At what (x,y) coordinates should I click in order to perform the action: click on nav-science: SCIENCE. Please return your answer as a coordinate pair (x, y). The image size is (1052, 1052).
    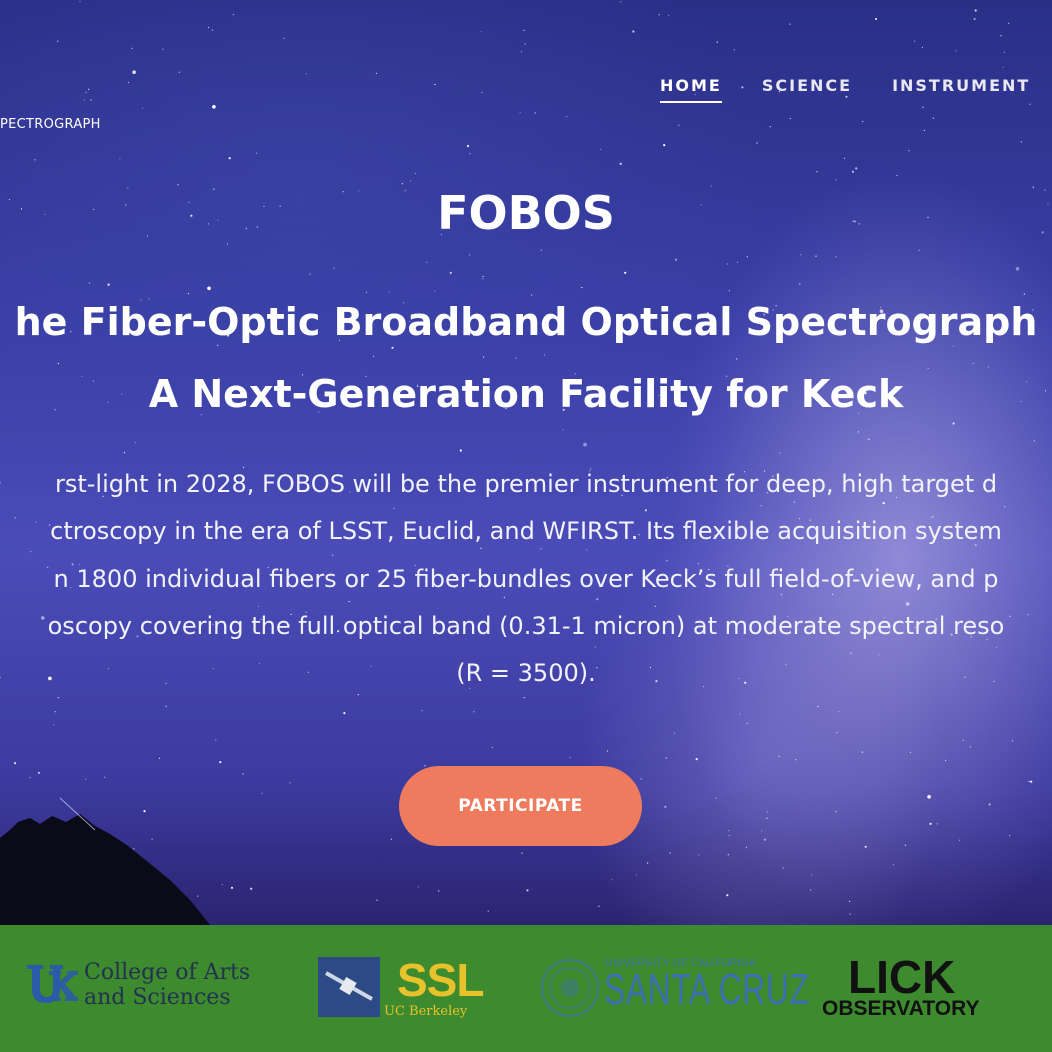
    Looking at the image, I should click on (807, 89).